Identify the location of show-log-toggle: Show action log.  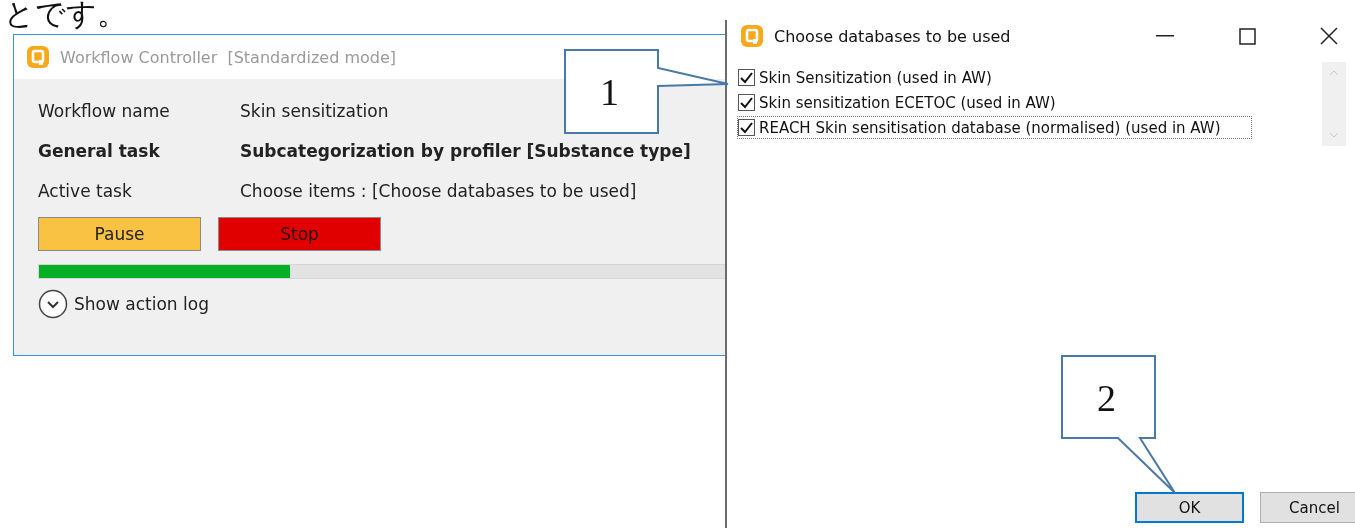
(123, 304).